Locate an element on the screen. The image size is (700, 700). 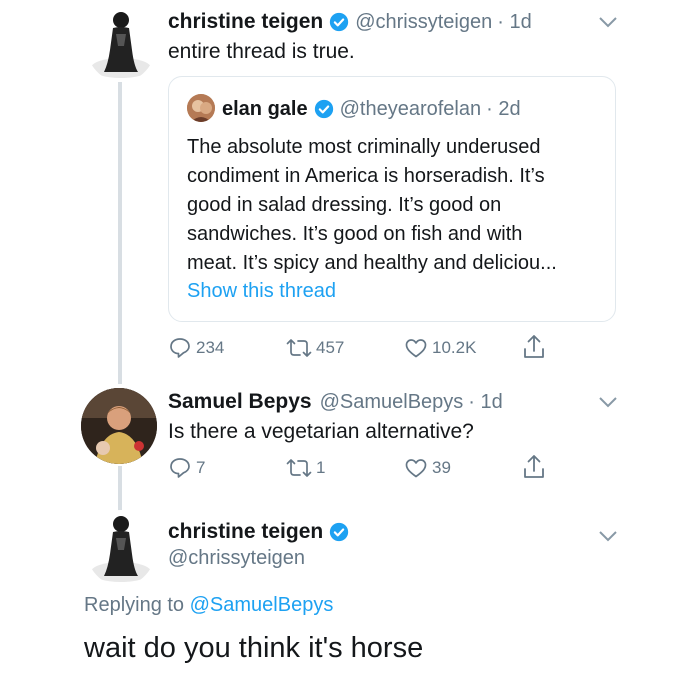
tweet1-timestamp: · 1d is located at coordinates (514, 22).